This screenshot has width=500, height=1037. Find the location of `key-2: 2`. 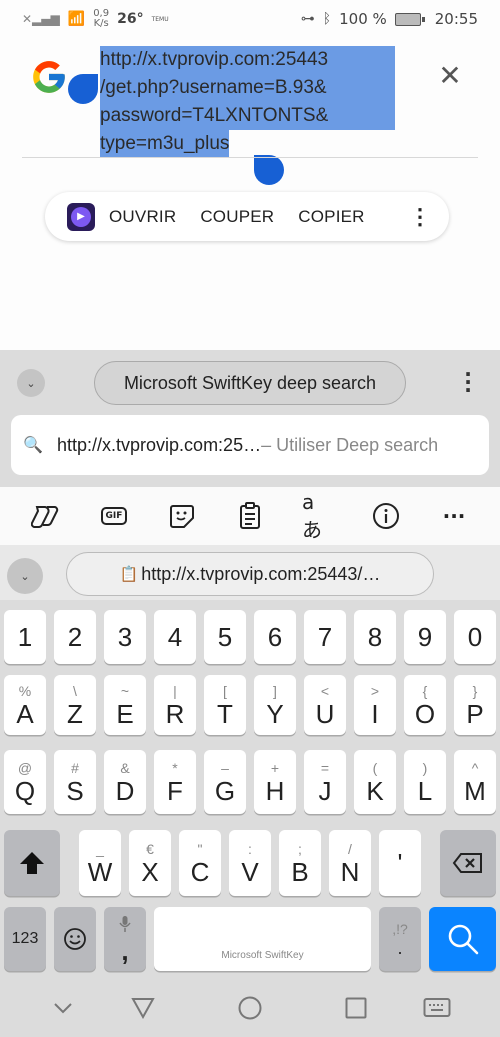

key-2: 2 is located at coordinates (75, 637).